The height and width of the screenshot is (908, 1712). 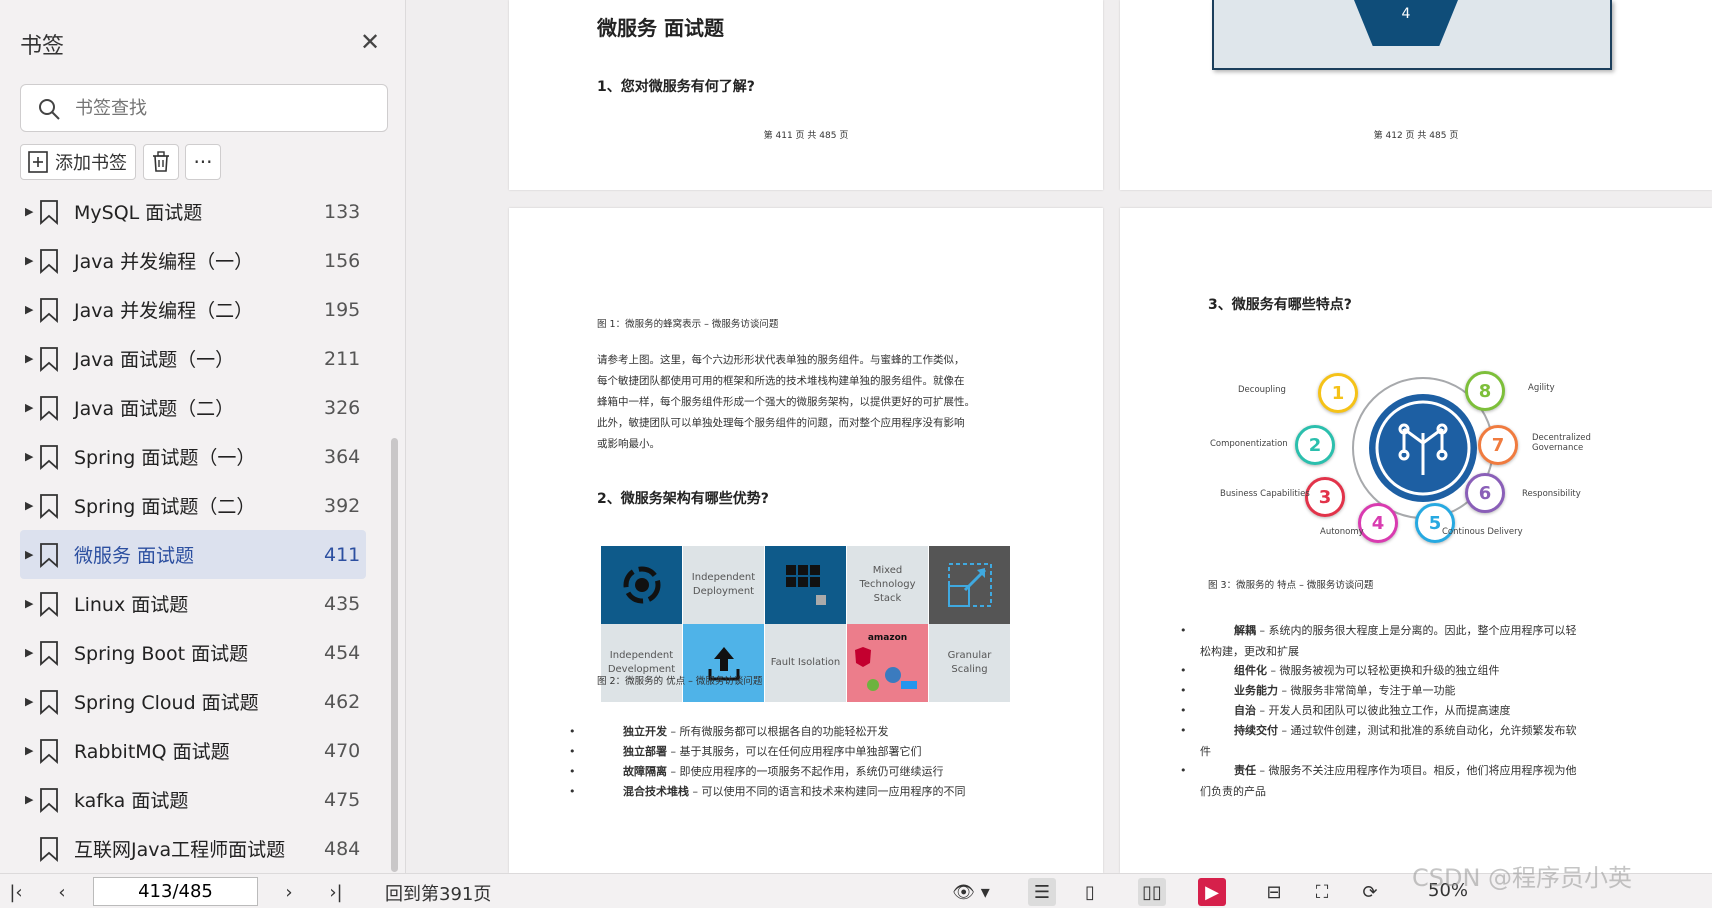 I want to click on bookmark-item: ▶ Spring 面试题（一） 364, so click(x=195, y=456).